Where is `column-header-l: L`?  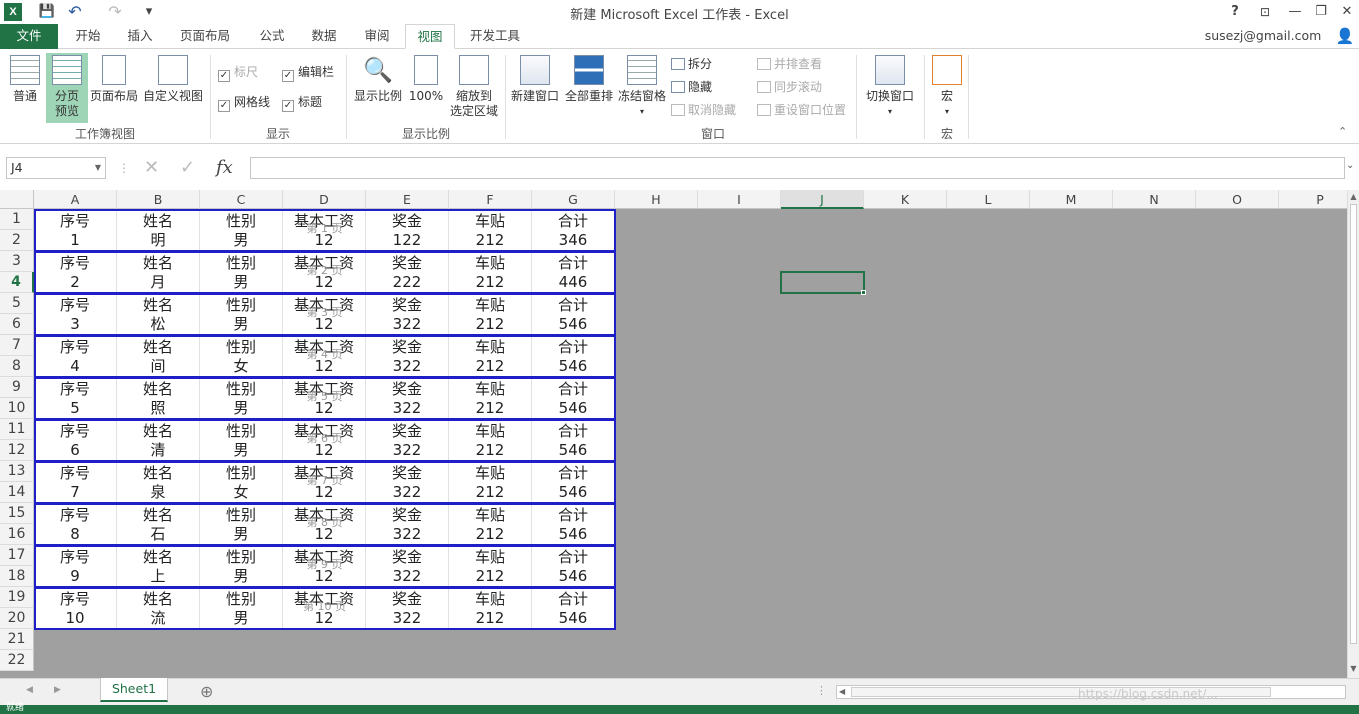
column-header-l: L is located at coordinates (988, 199).